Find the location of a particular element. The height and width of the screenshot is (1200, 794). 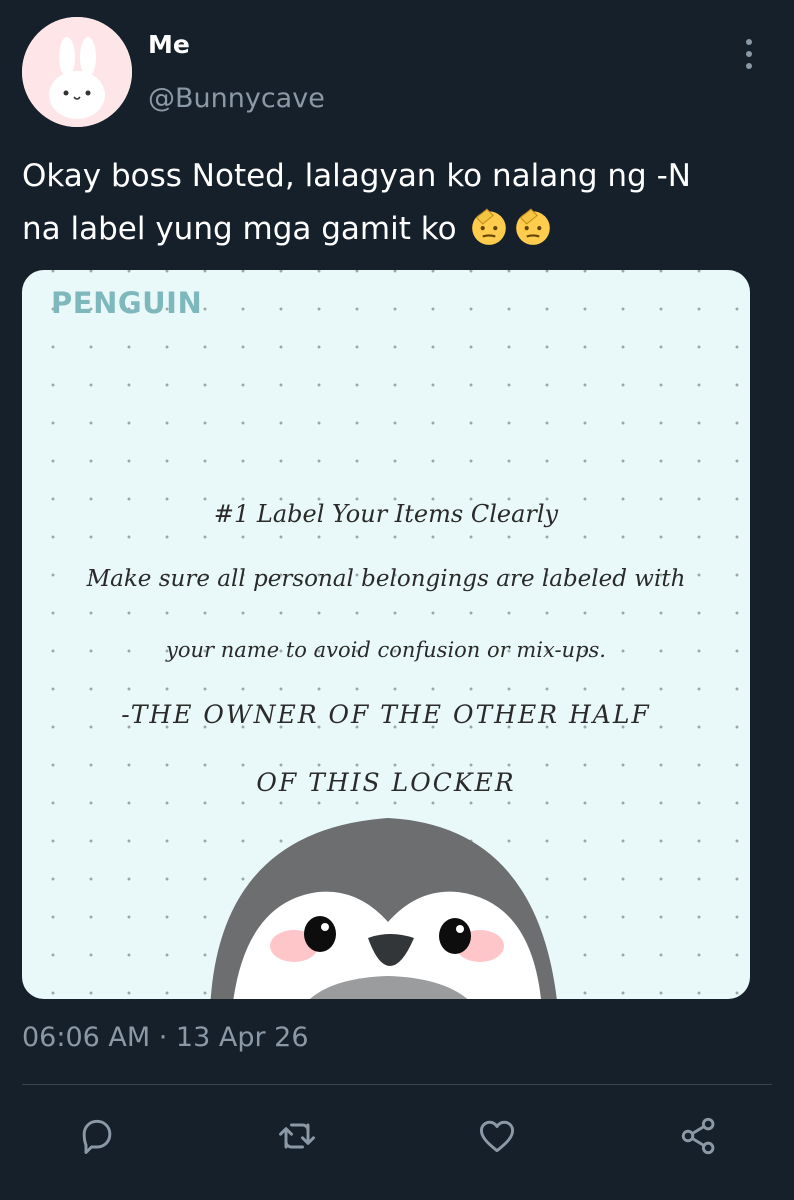

display-name: Me is located at coordinates (169, 44).